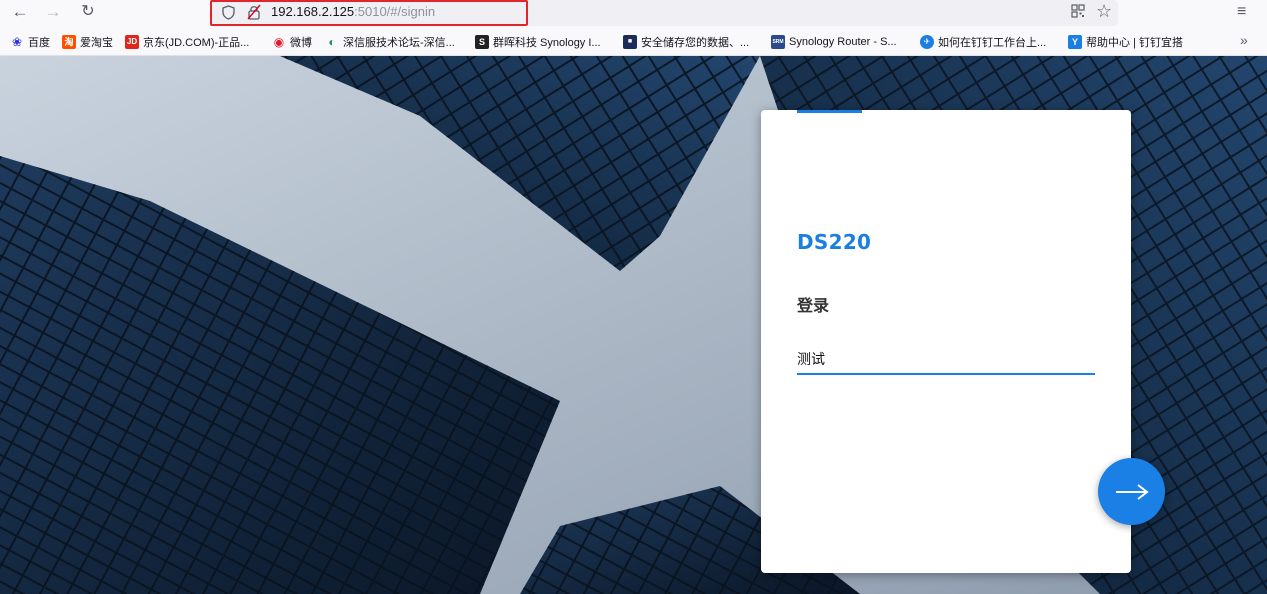 The image size is (1267, 594). I want to click on url-text: 192.168.2.125:5010/#/signin, so click(353, 12).